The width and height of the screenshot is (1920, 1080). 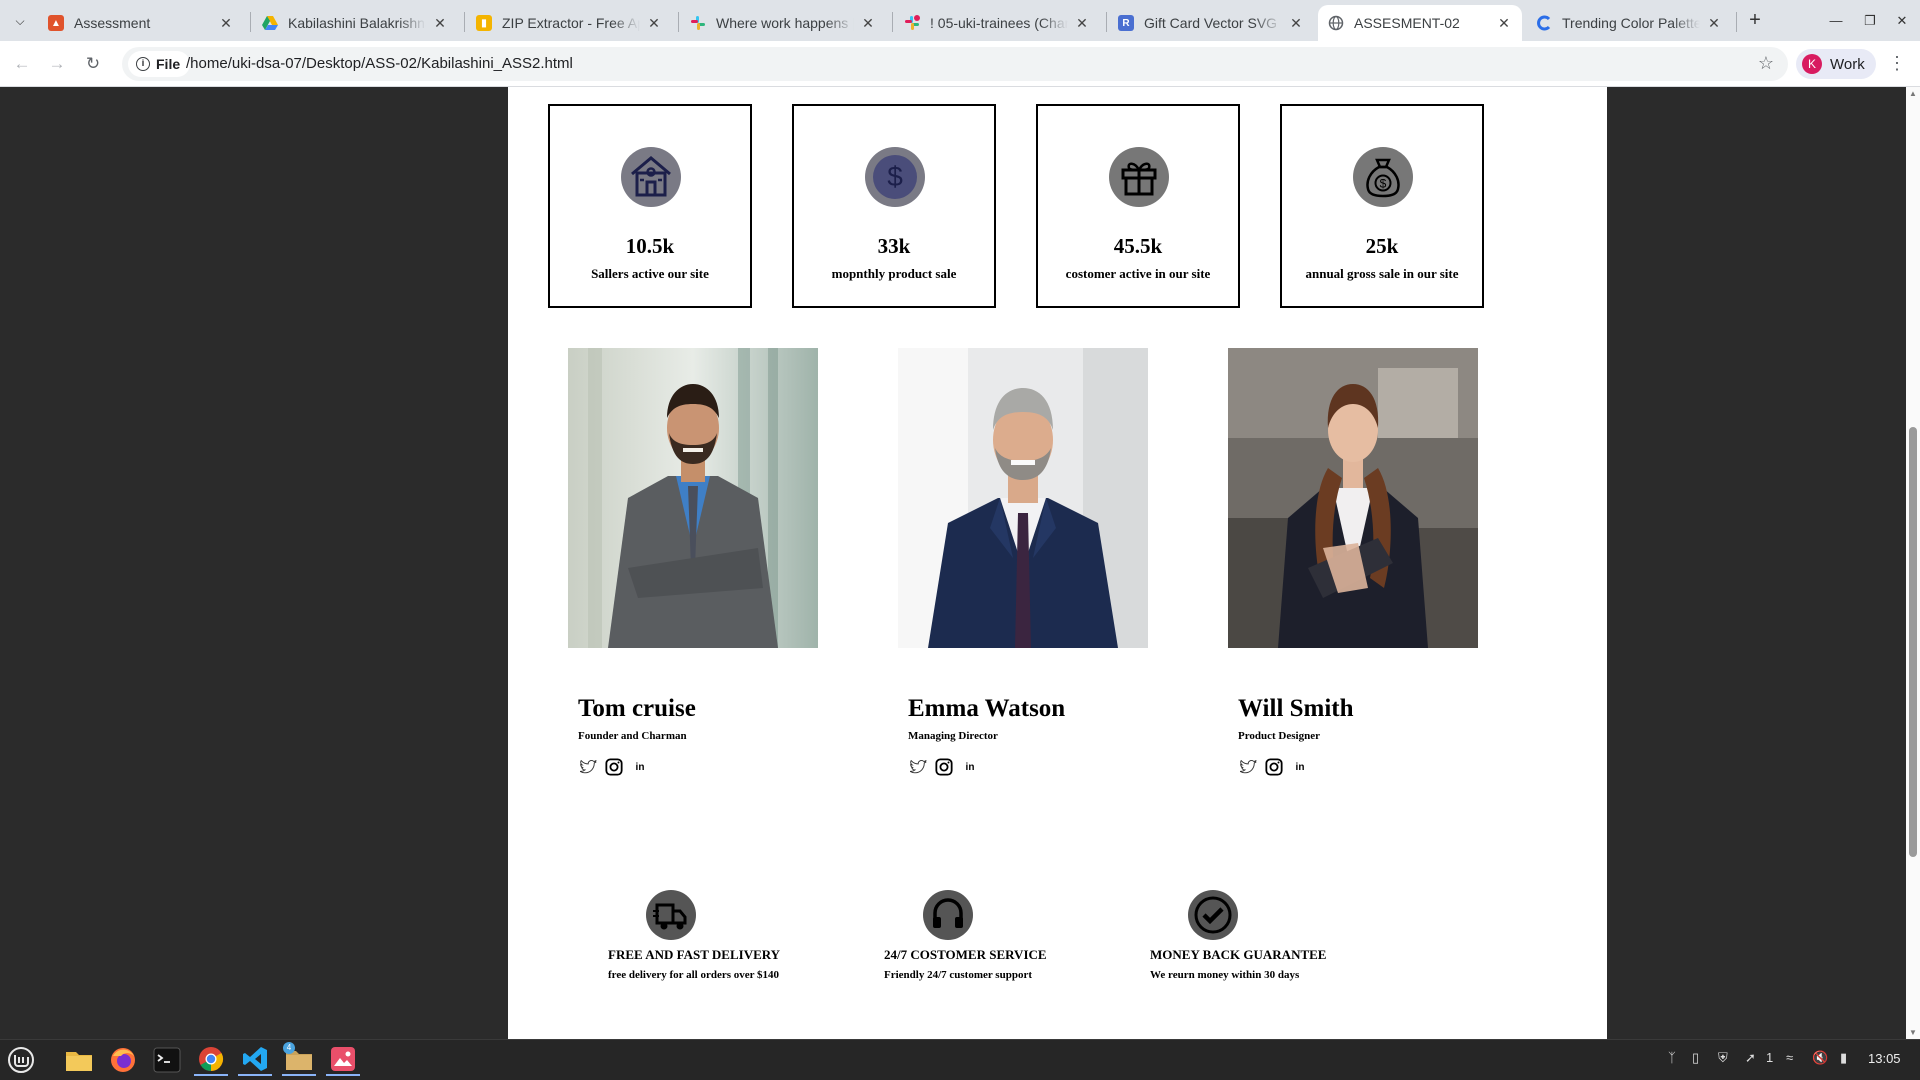 I want to click on restore-button: ❐, so click(x=1870, y=21).